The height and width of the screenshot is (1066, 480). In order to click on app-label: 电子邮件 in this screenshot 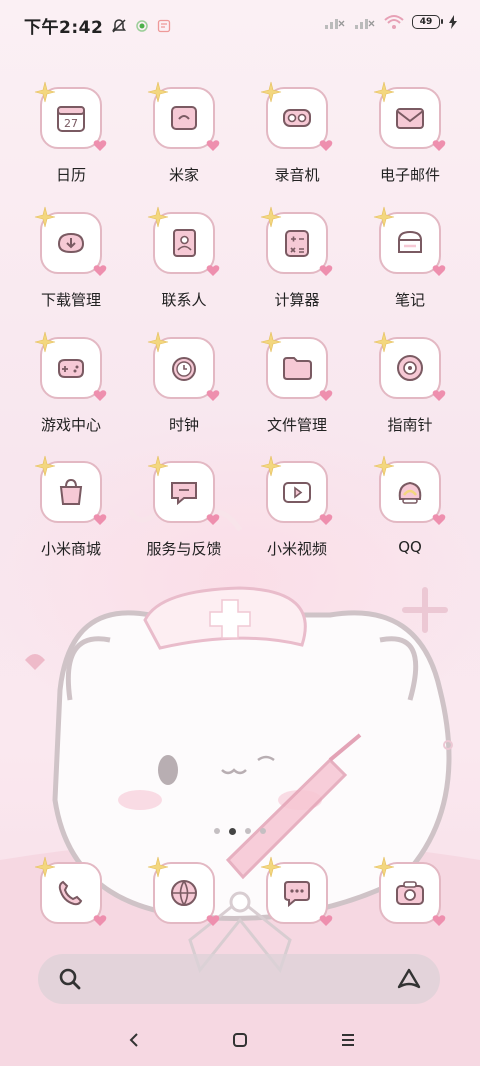, I will do `click(409, 175)`.